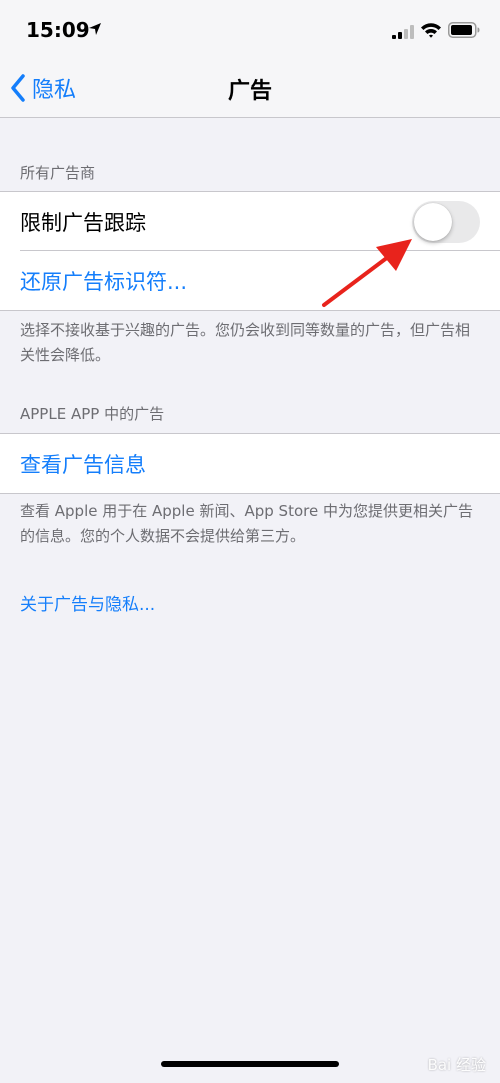  Describe the element at coordinates (95, 29) in the screenshot. I see `location-arrow-icon` at that location.